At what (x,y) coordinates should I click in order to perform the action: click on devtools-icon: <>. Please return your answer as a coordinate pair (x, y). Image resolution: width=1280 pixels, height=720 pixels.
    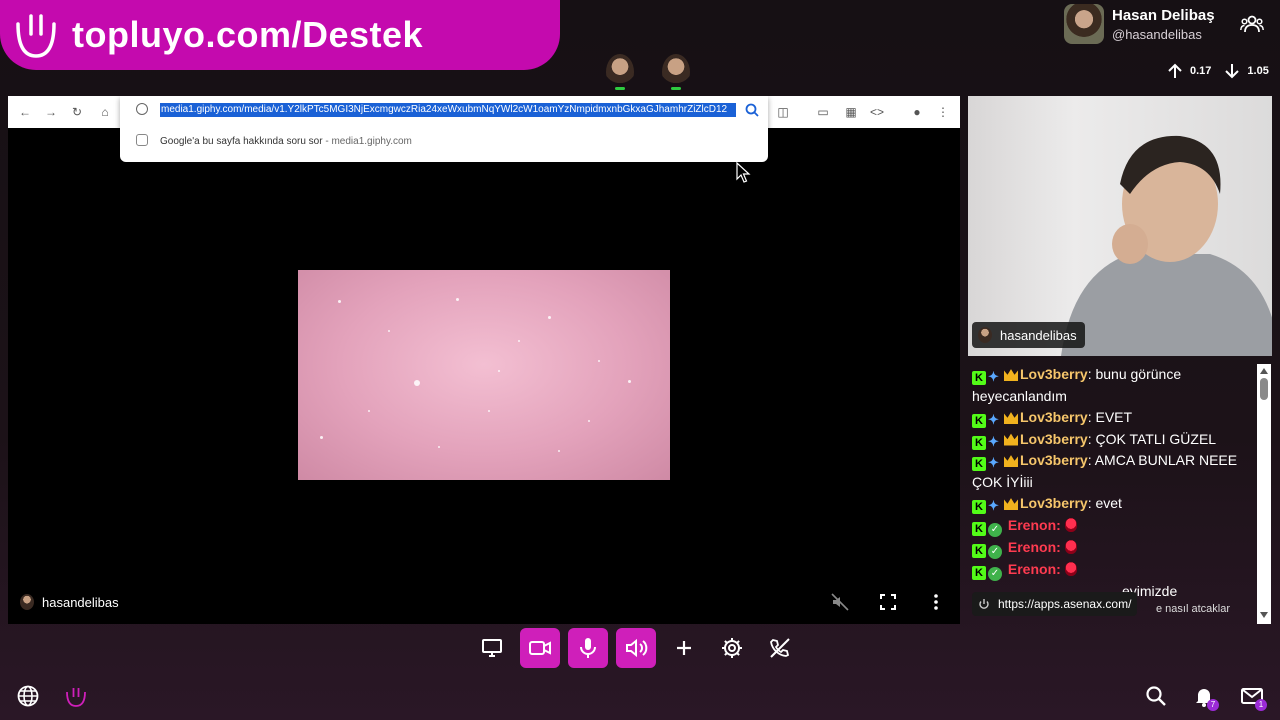
    Looking at the image, I should click on (877, 112).